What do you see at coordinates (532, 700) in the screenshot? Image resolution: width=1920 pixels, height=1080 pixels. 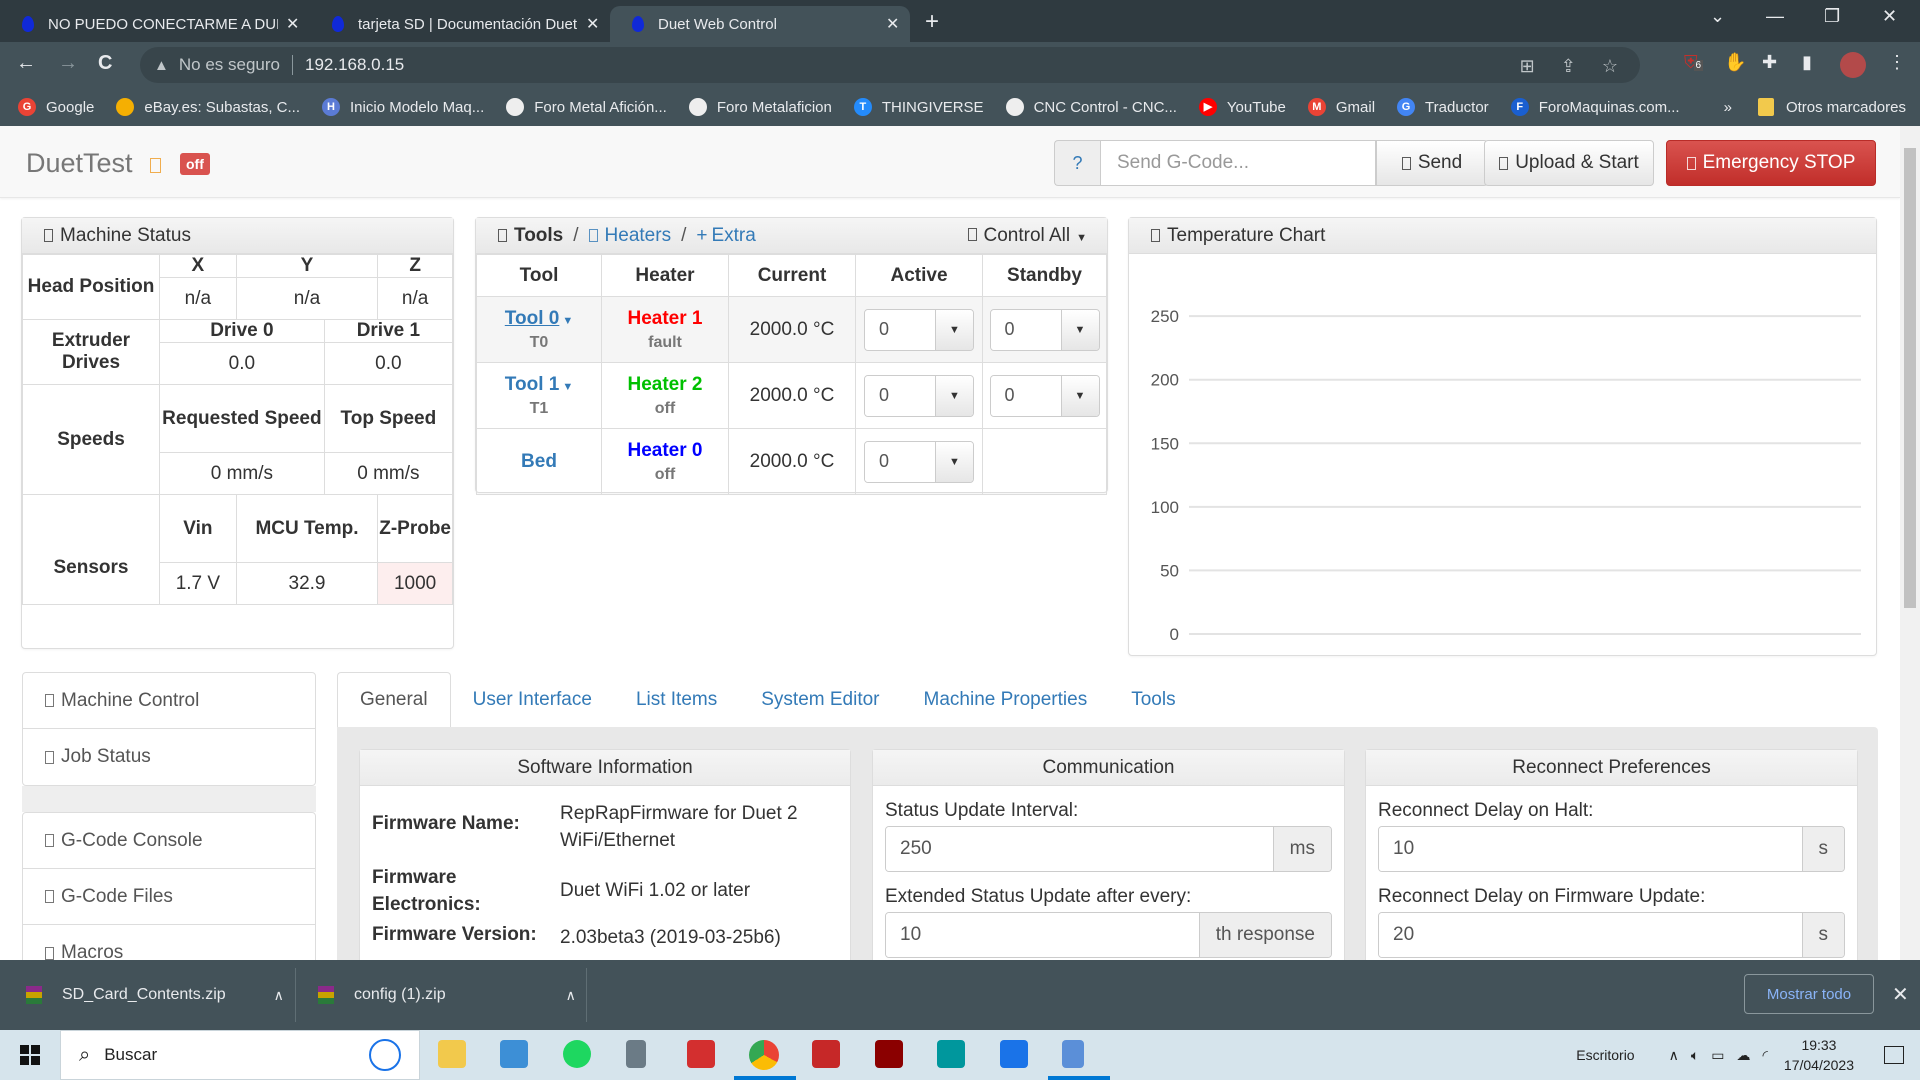 I see `tab-user-interface: User Interface` at bounding box center [532, 700].